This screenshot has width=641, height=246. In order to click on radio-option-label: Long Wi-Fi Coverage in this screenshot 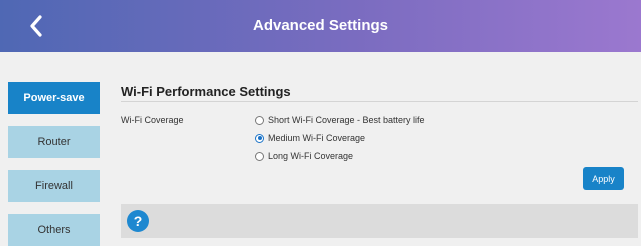, I will do `click(311, 156)`.